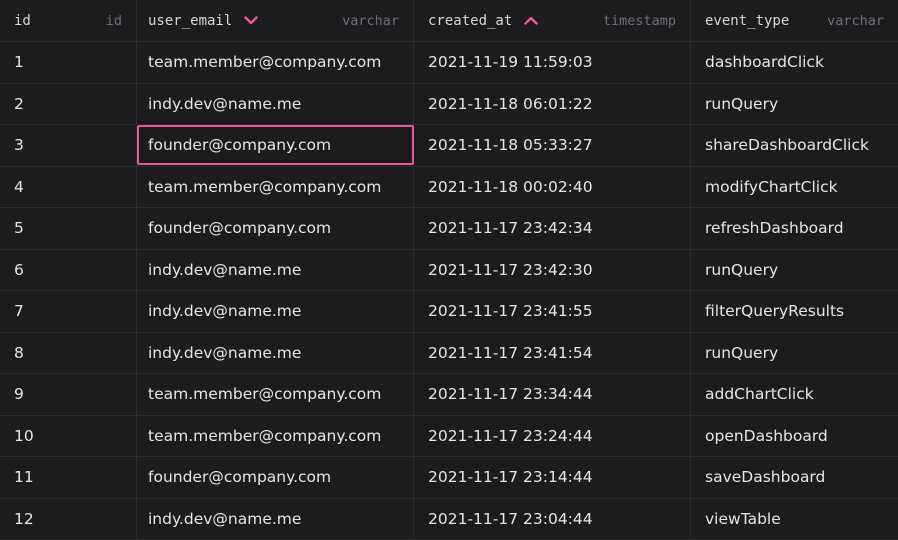 The width and height of the screenshot is (898, 540). I want to click on cell-id: 4, so click(68, 186).